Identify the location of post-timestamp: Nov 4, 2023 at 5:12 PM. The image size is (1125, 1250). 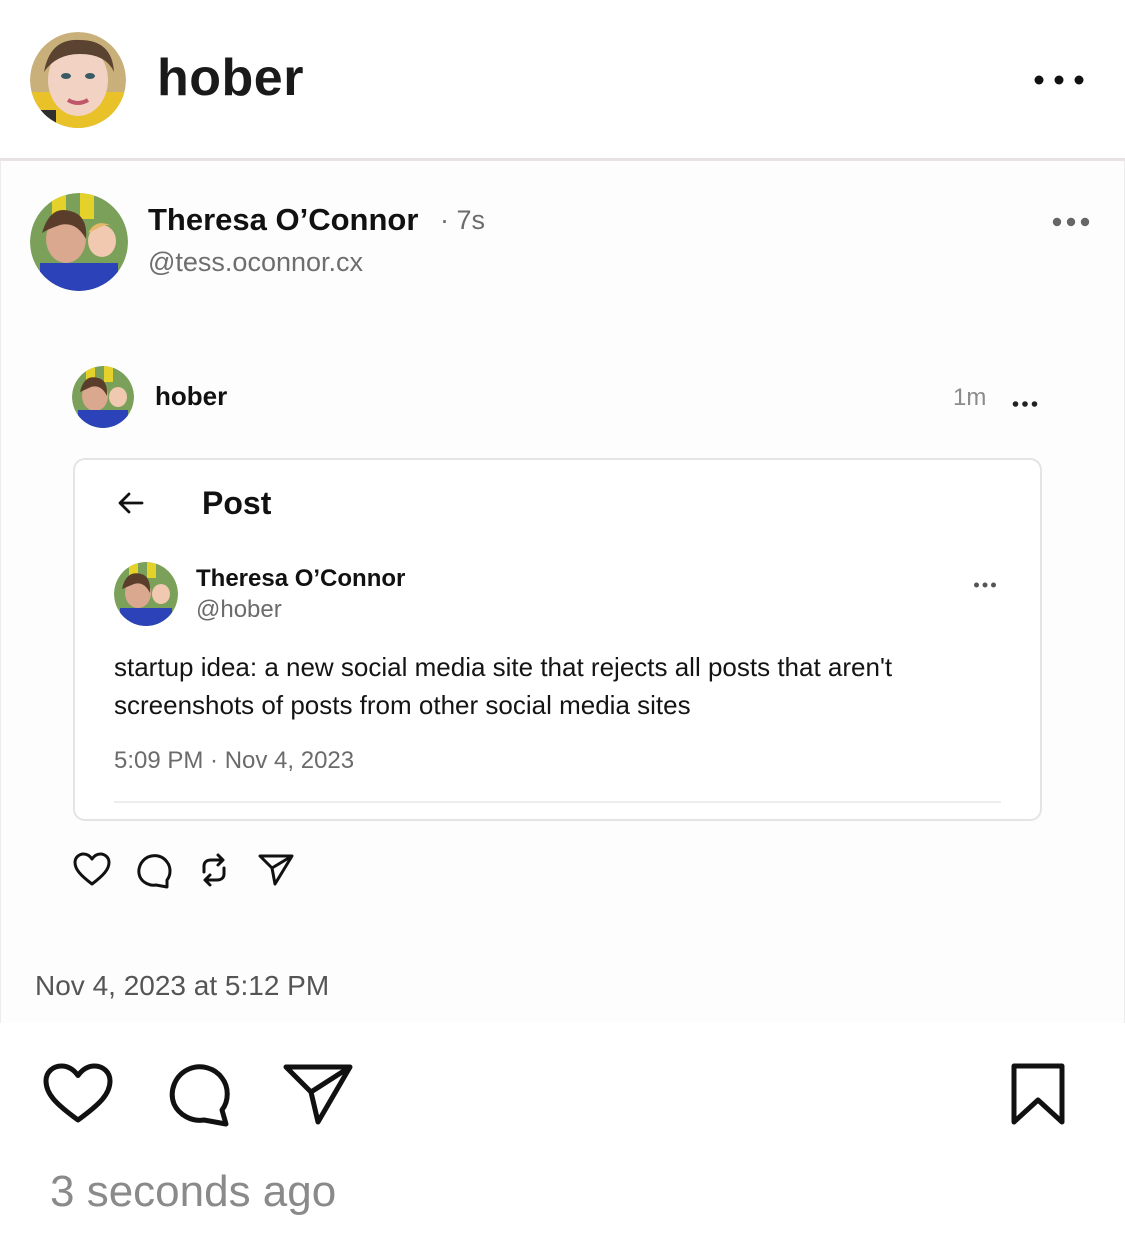
(182, 985).